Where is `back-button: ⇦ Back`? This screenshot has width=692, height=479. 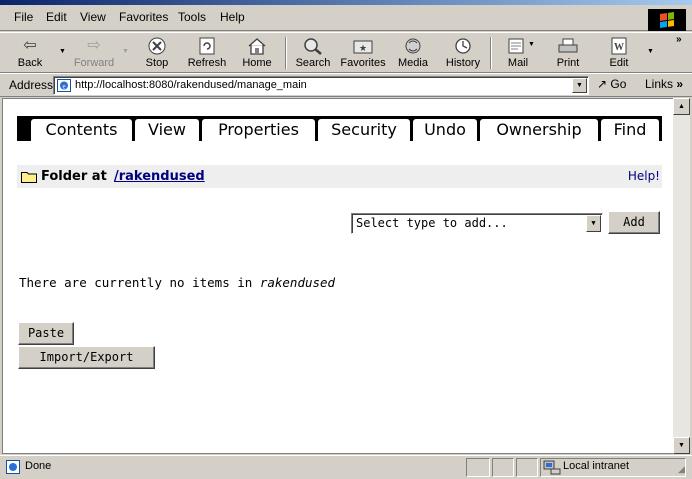 back-button: ⇦ Back is located at coordinates (30, 53).